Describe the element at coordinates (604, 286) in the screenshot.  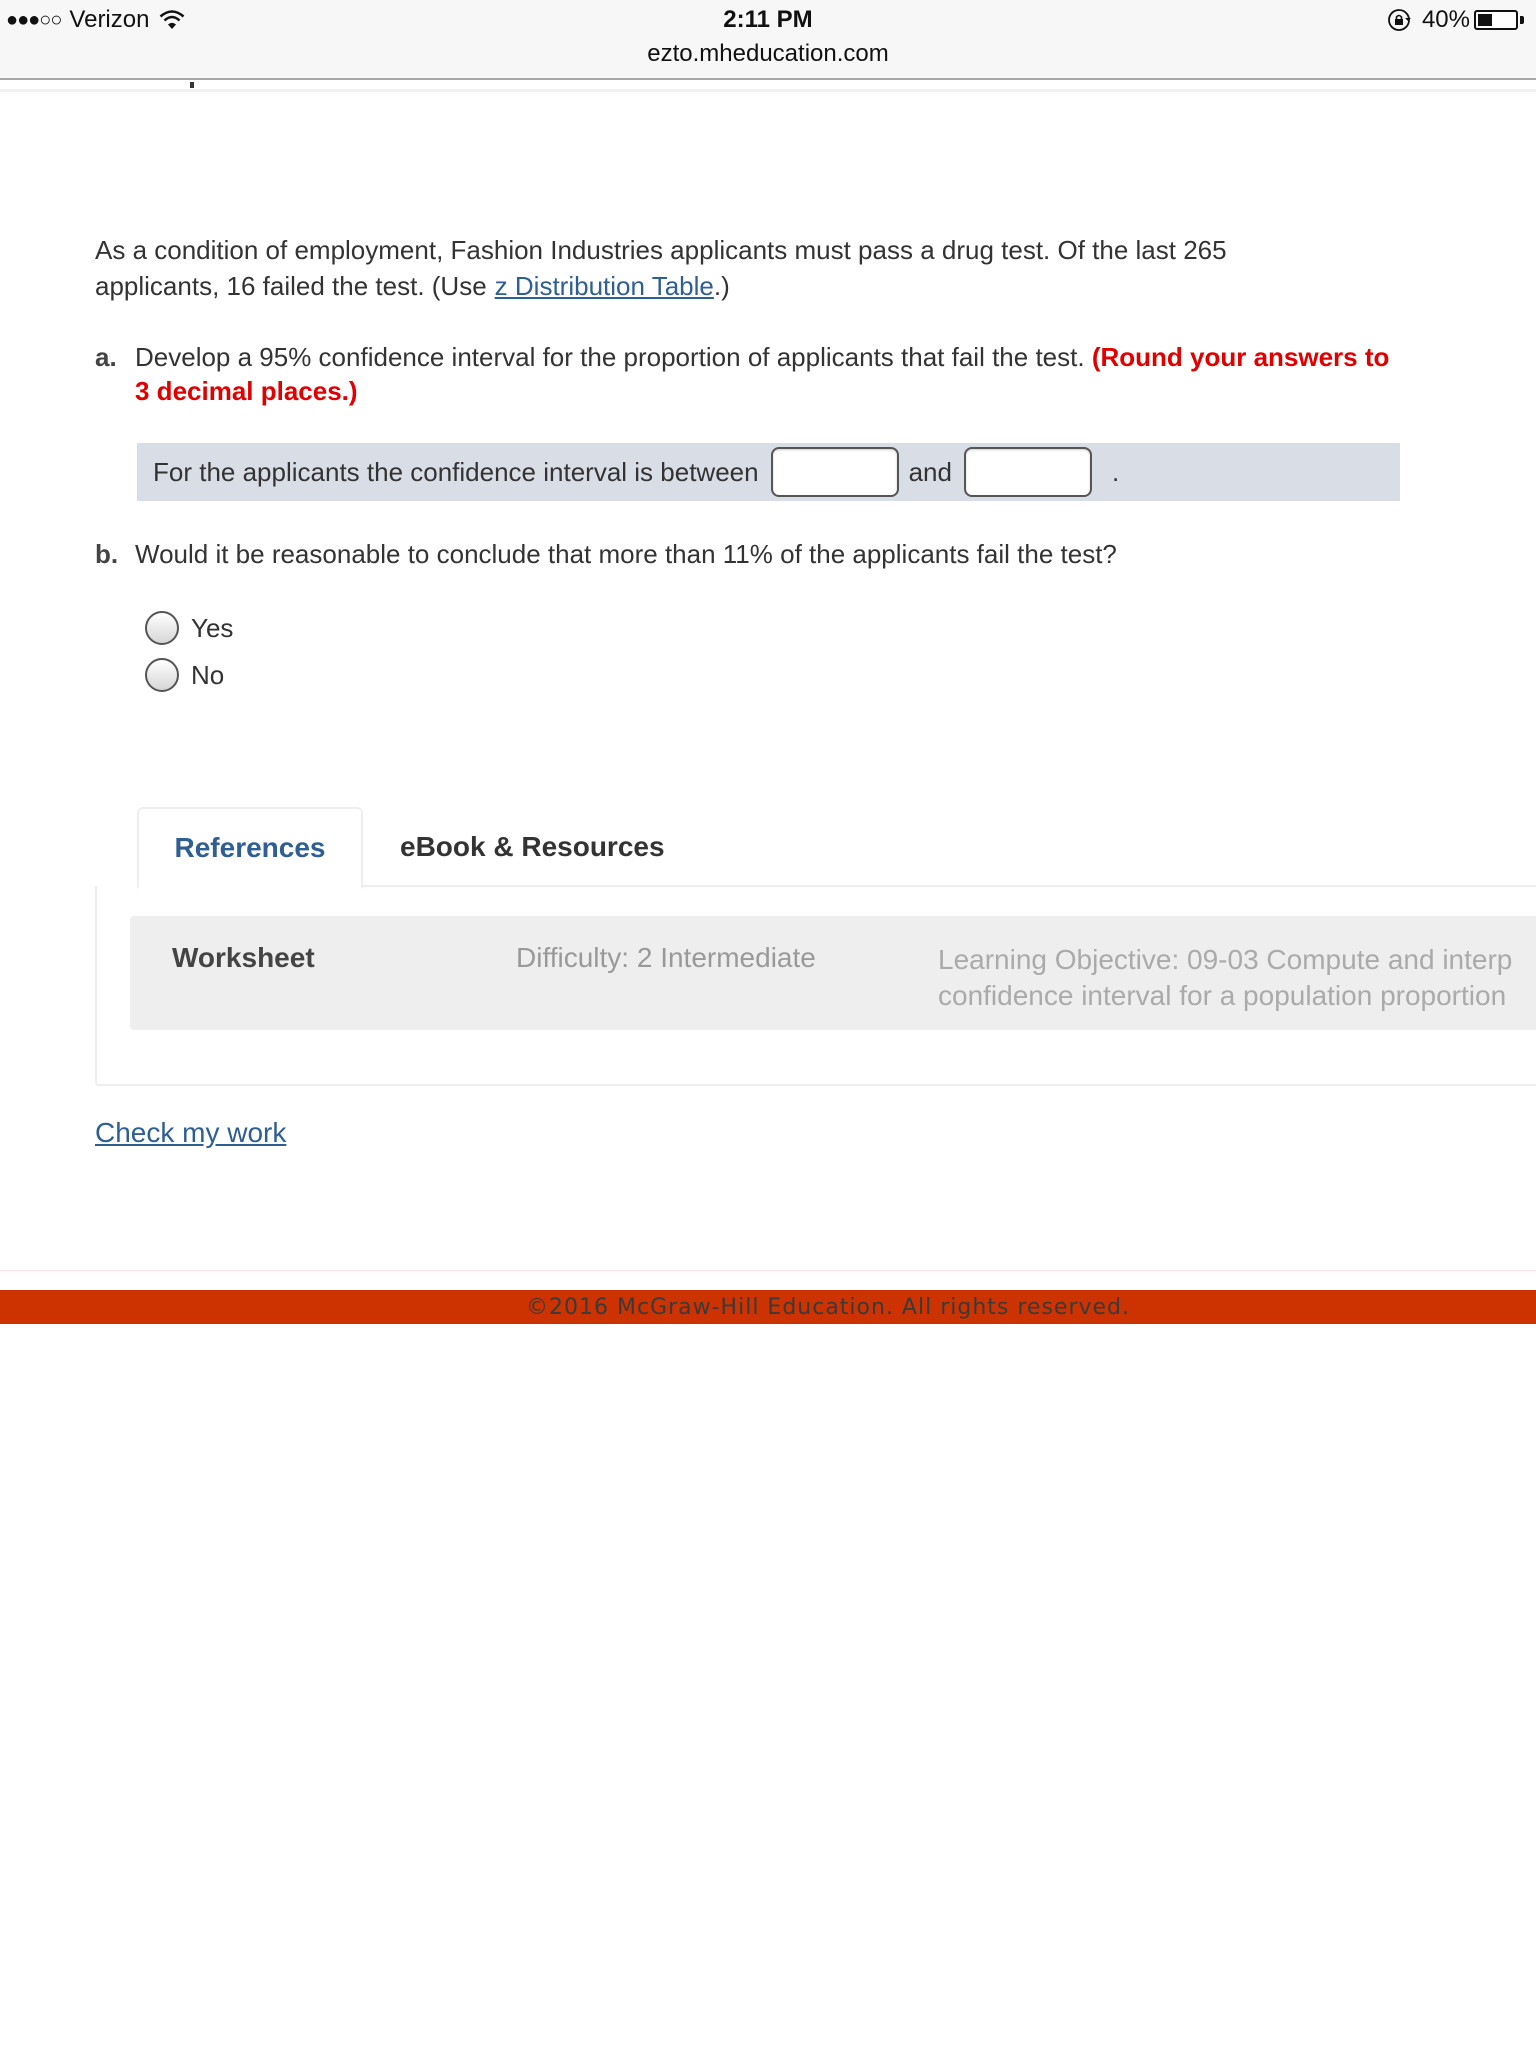
I see `z-distribution-table-link: z Distribution Table` at that location.